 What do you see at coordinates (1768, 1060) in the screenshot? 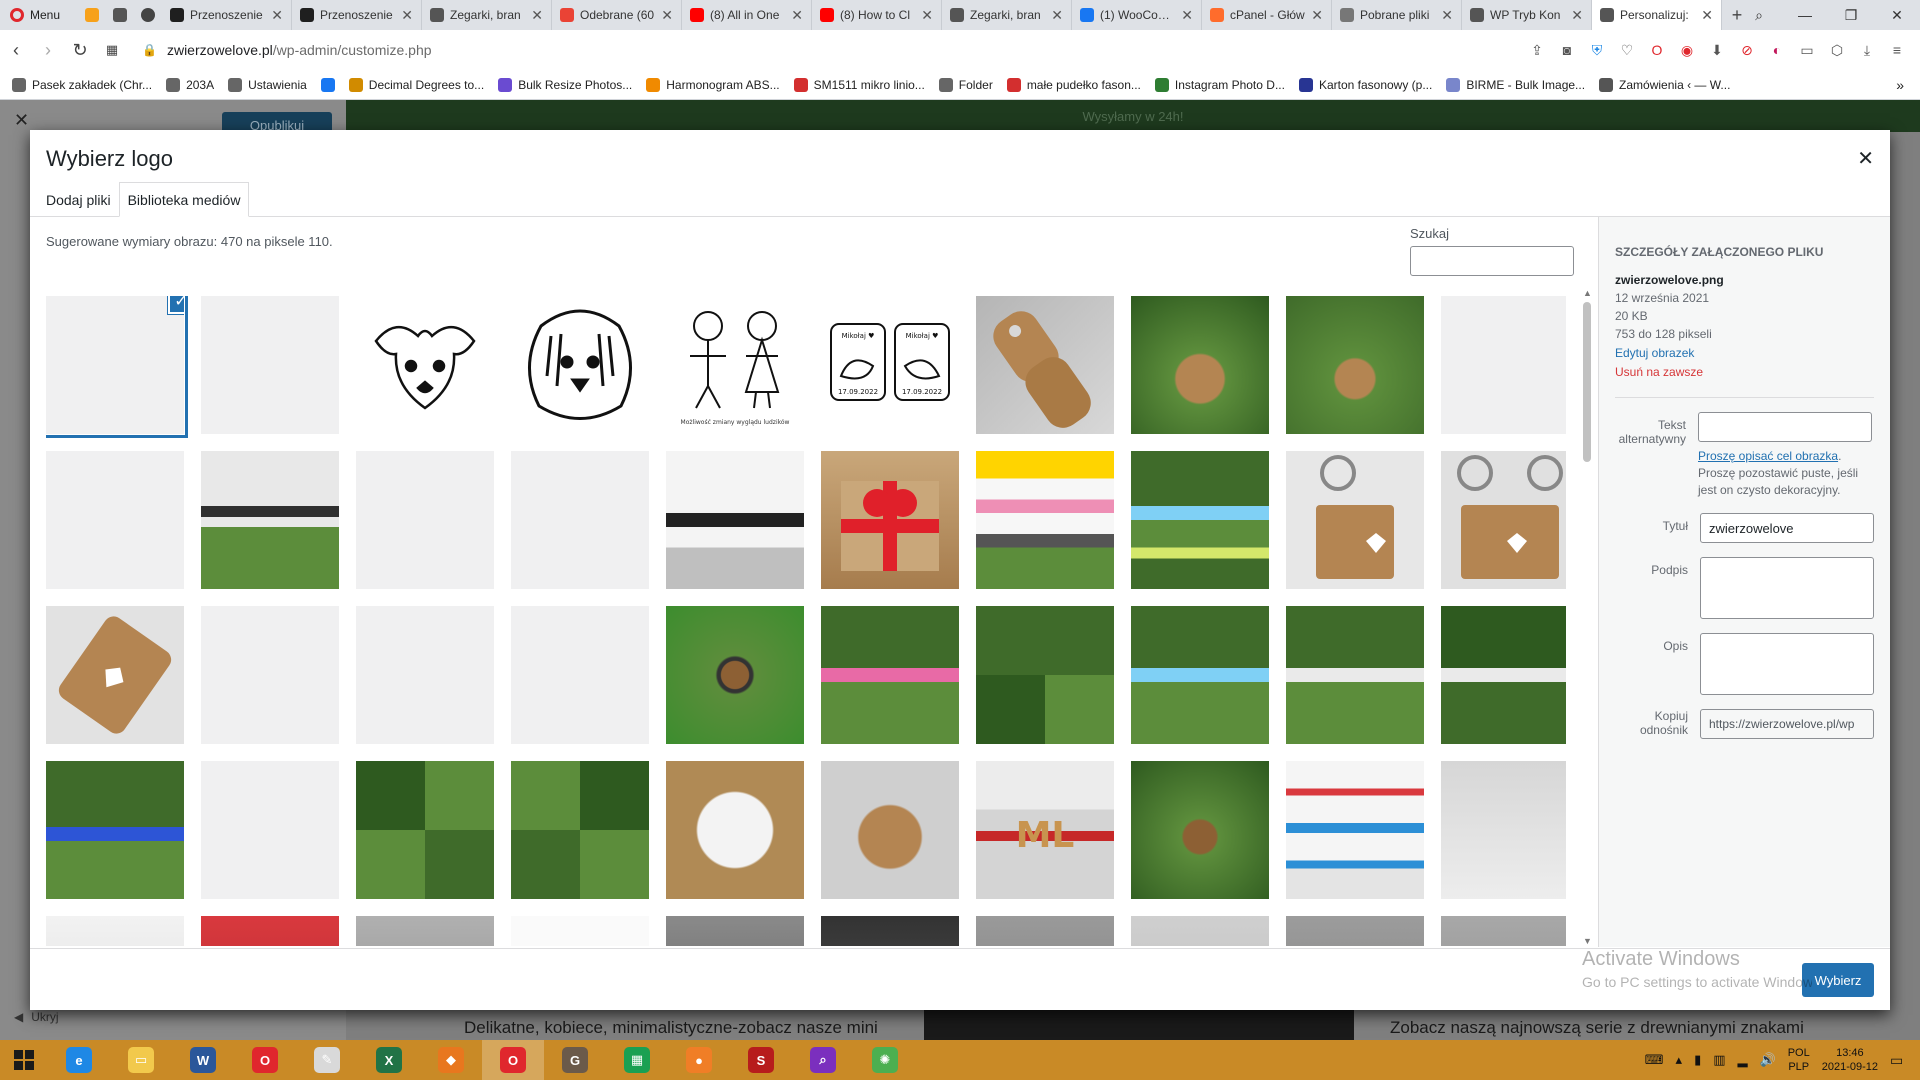
I see `volume-icon: 🔊` at bounding box center [1768, 1060].